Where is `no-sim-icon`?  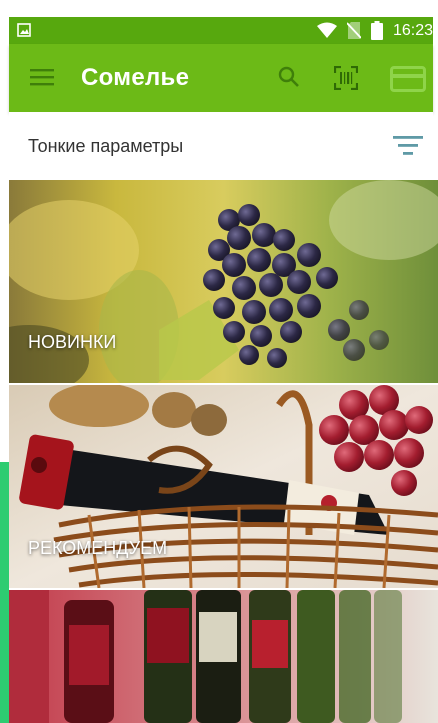 no-sim-icon is located at coordinates (354, 30).